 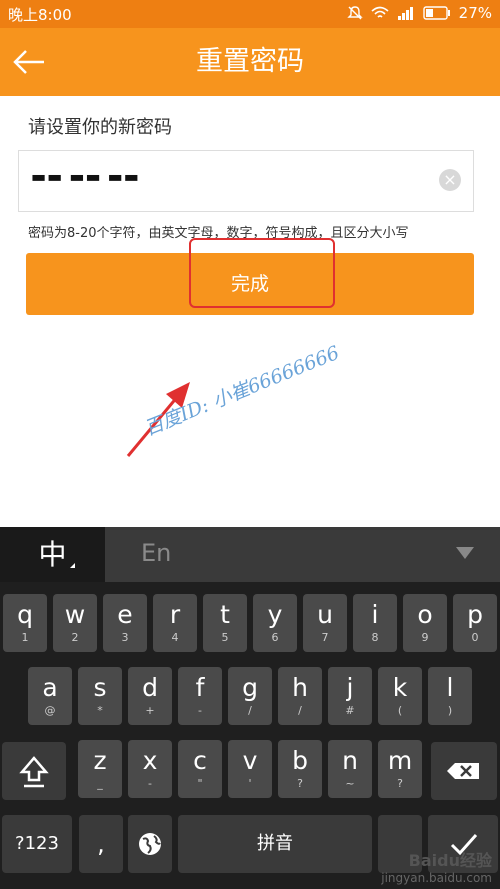 What do you see at coordinates (100, 687) in the screenshot?
I see `key-label: s` at bounding box center [100, 687].